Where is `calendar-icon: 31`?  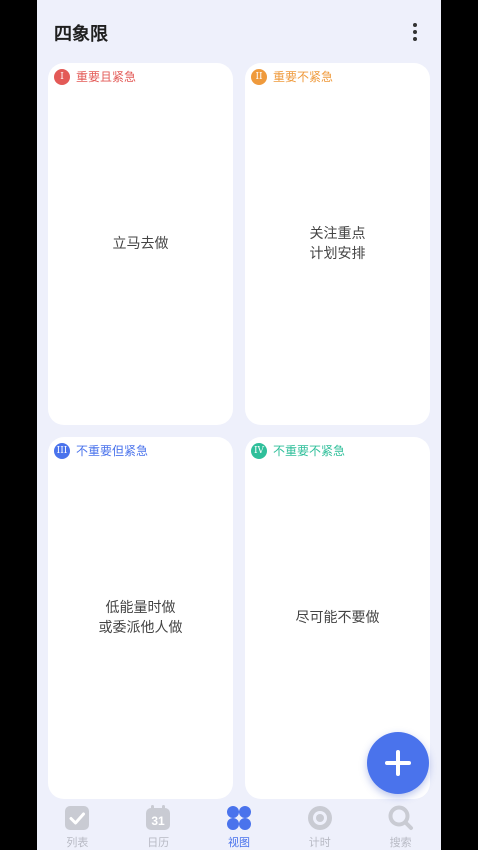 calendar-icon: 31 is located at coordinates (158, 818).